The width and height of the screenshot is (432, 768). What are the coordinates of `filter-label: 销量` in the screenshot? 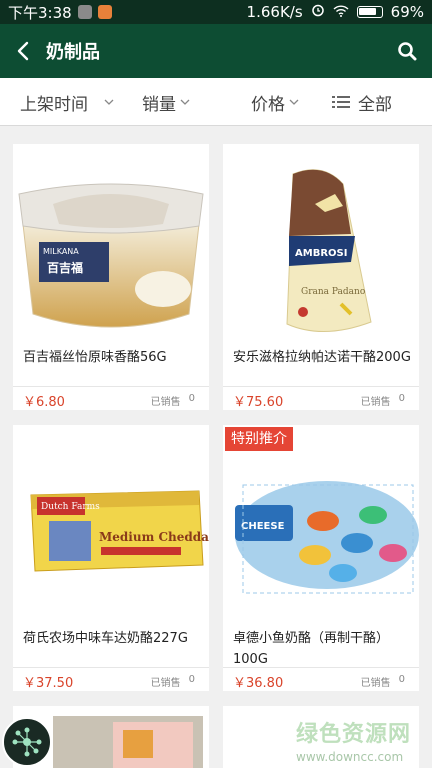 It's located at (159, 104).